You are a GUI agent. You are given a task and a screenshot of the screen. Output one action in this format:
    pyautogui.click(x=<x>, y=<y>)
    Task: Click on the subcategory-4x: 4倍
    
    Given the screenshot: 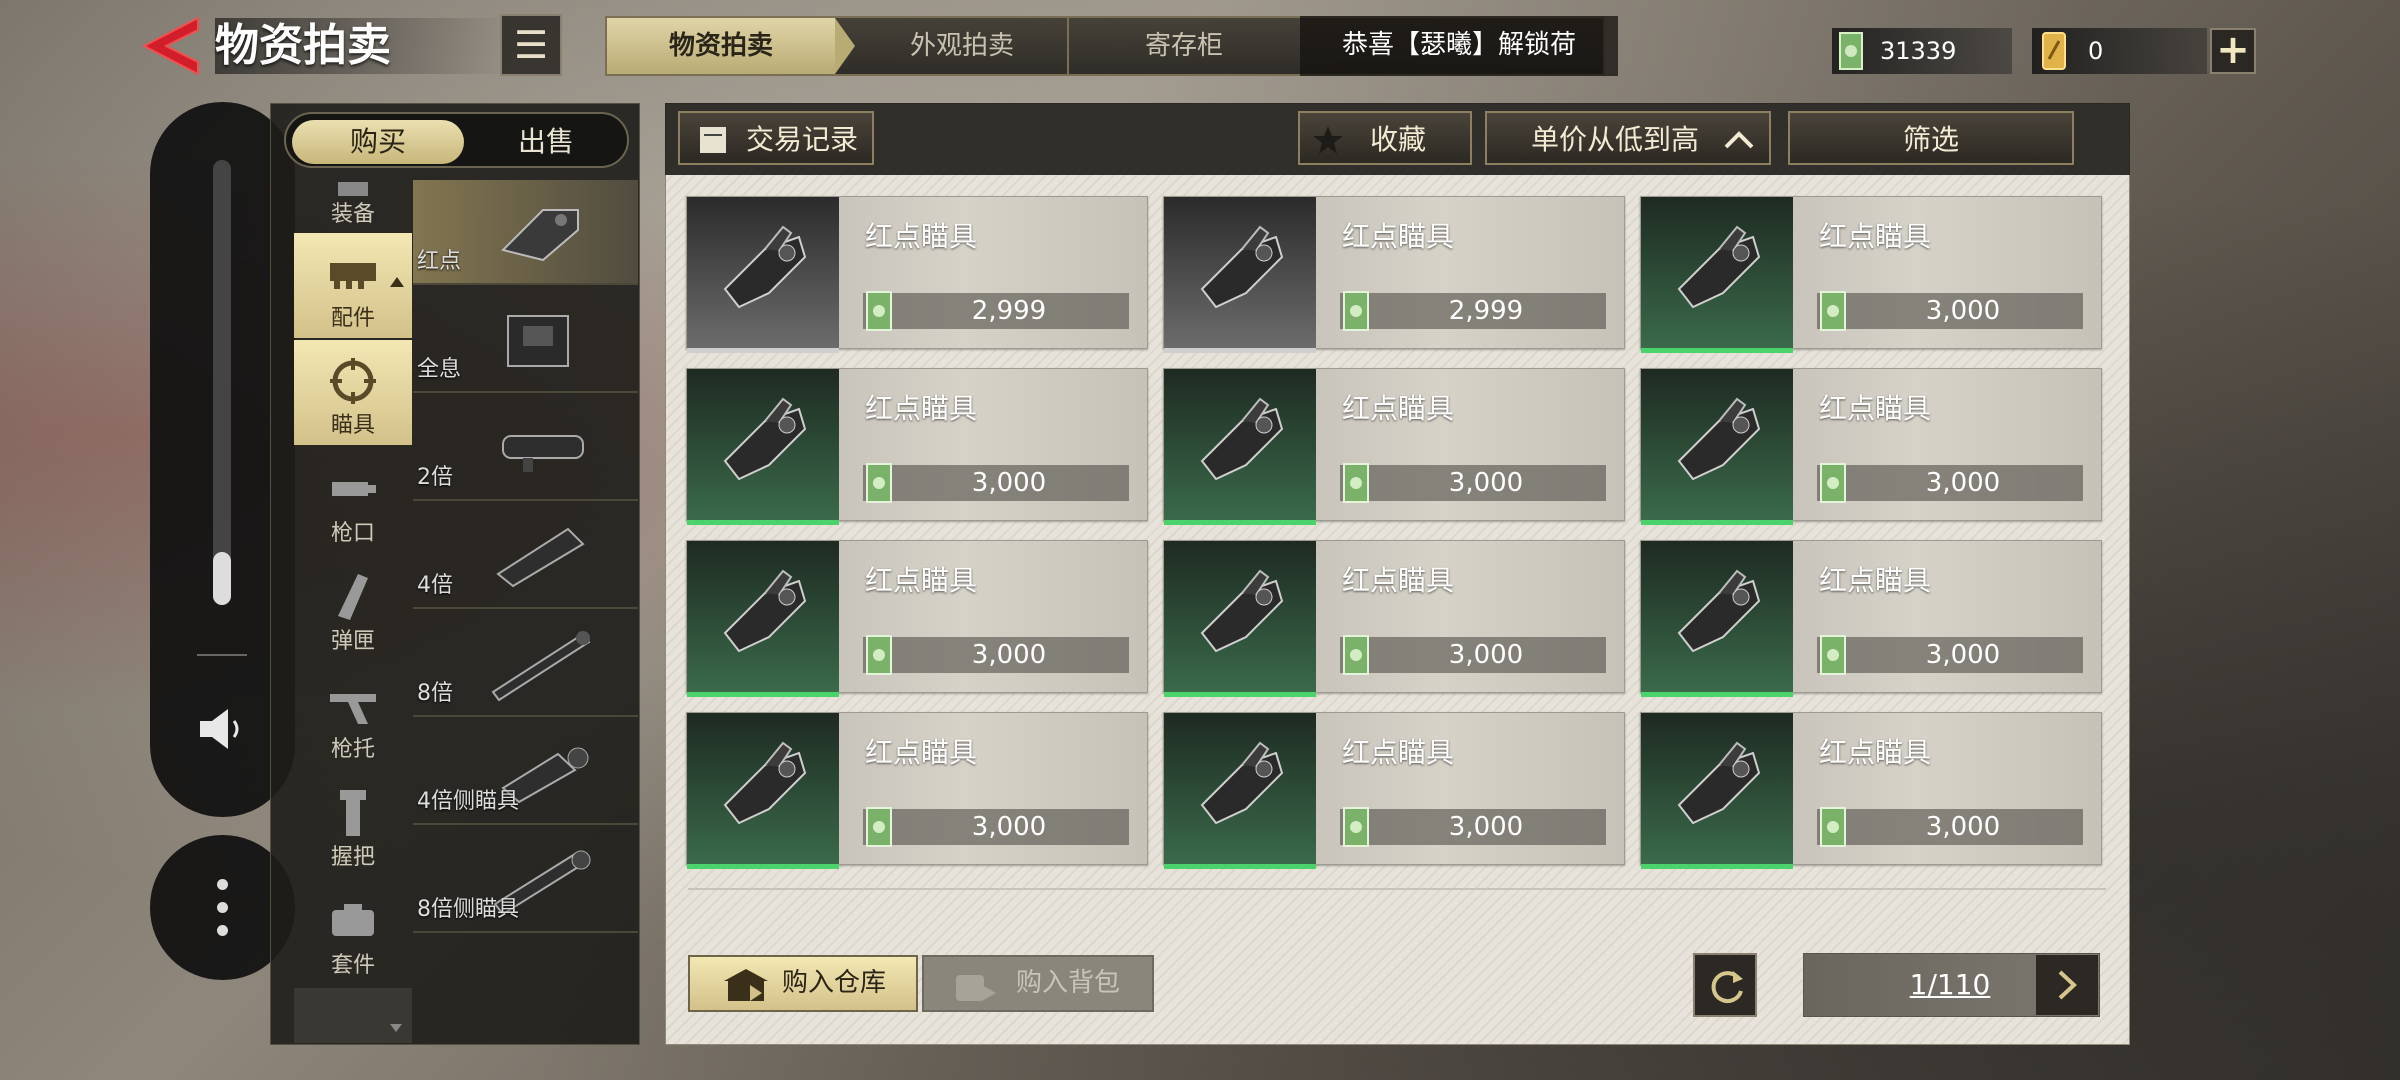 What is the action you would take?
    pyautogui.click(x=525, y=556)
    